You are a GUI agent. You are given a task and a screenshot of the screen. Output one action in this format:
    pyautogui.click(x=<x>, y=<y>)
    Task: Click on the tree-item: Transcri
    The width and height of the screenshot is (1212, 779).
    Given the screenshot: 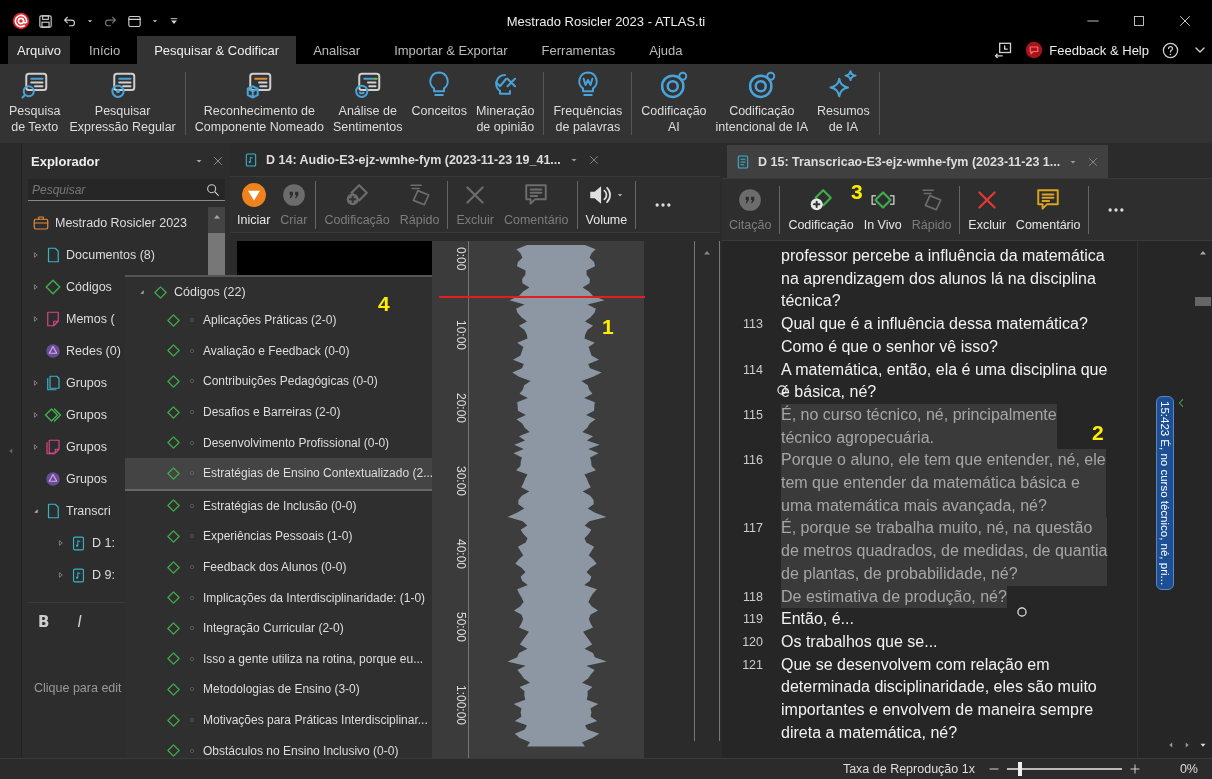 What is the action you would take?
    pyautogui.click(x=88, y=511)
    